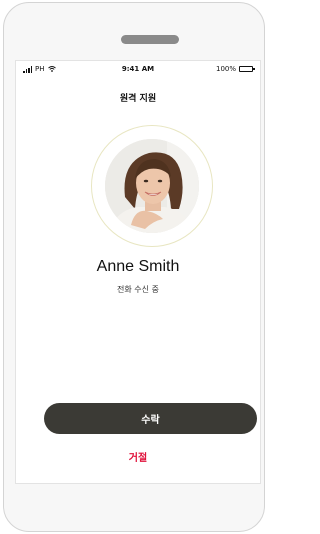 This screenshot has width=320, height=534. I want to click on caller-avatar, so click(152, 186).